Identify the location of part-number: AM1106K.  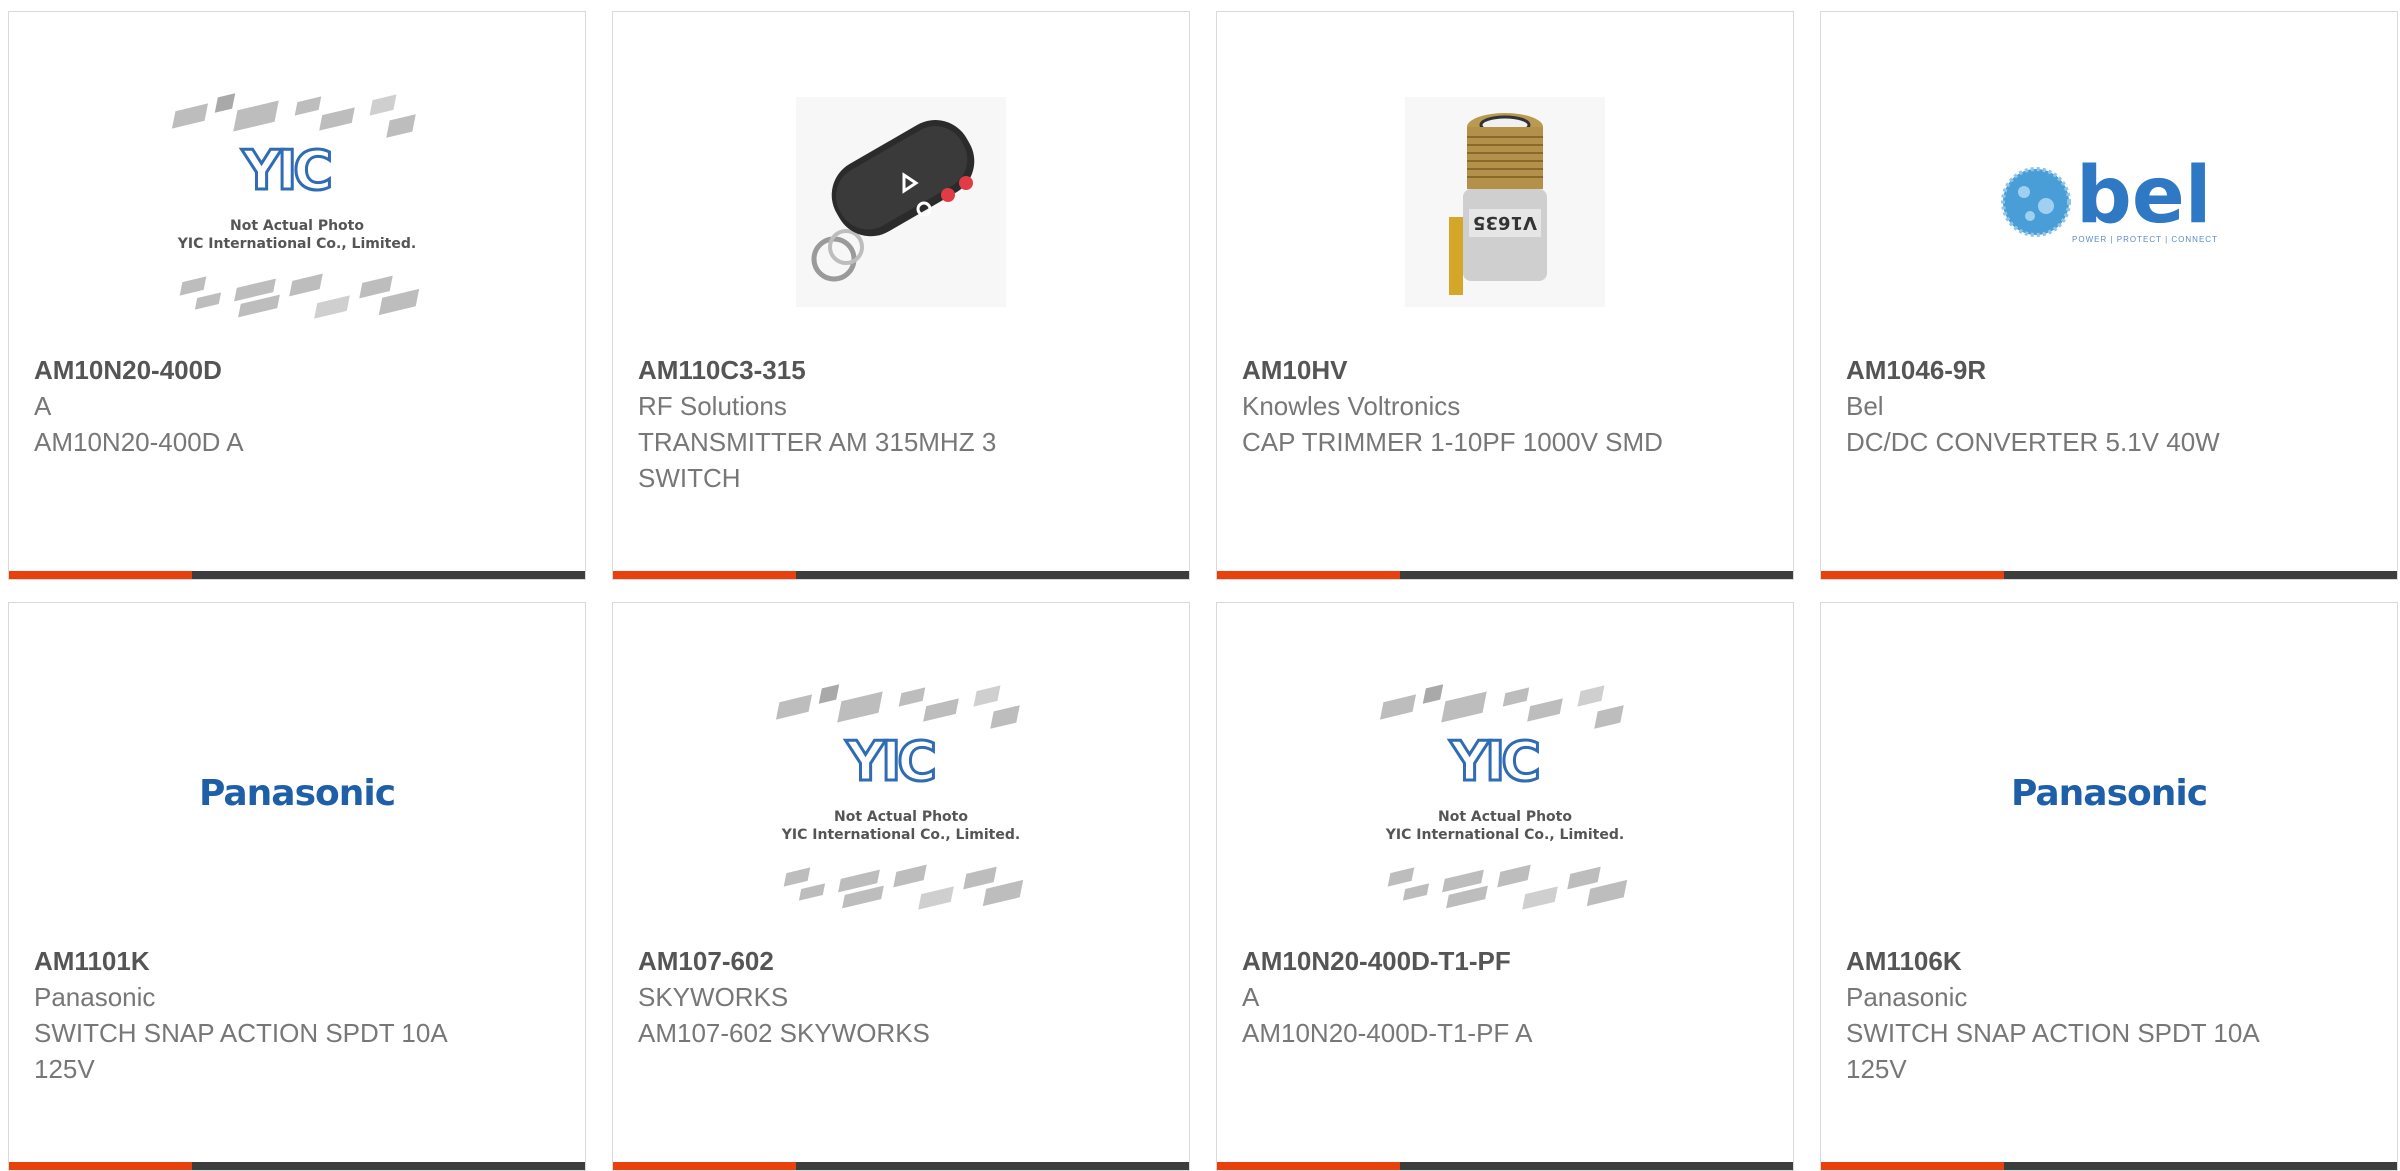
(2109, 961).